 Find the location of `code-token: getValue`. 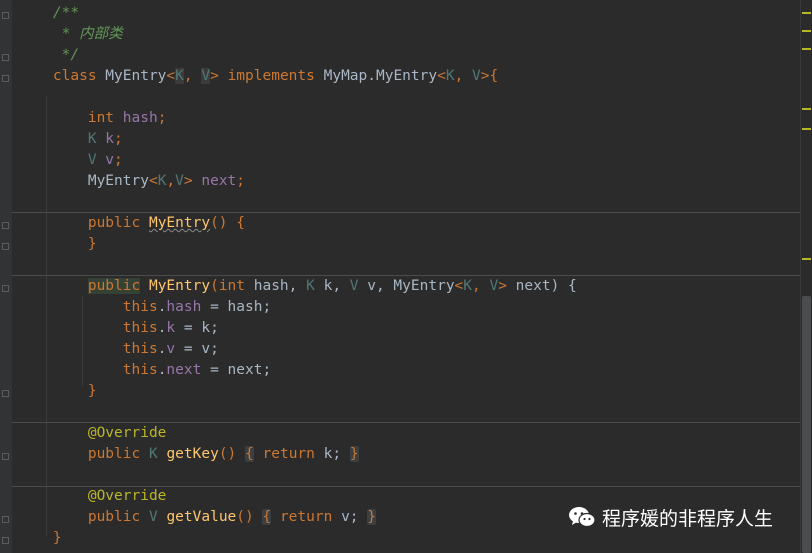

code-token: getValue is located at coordinates (201, 517).